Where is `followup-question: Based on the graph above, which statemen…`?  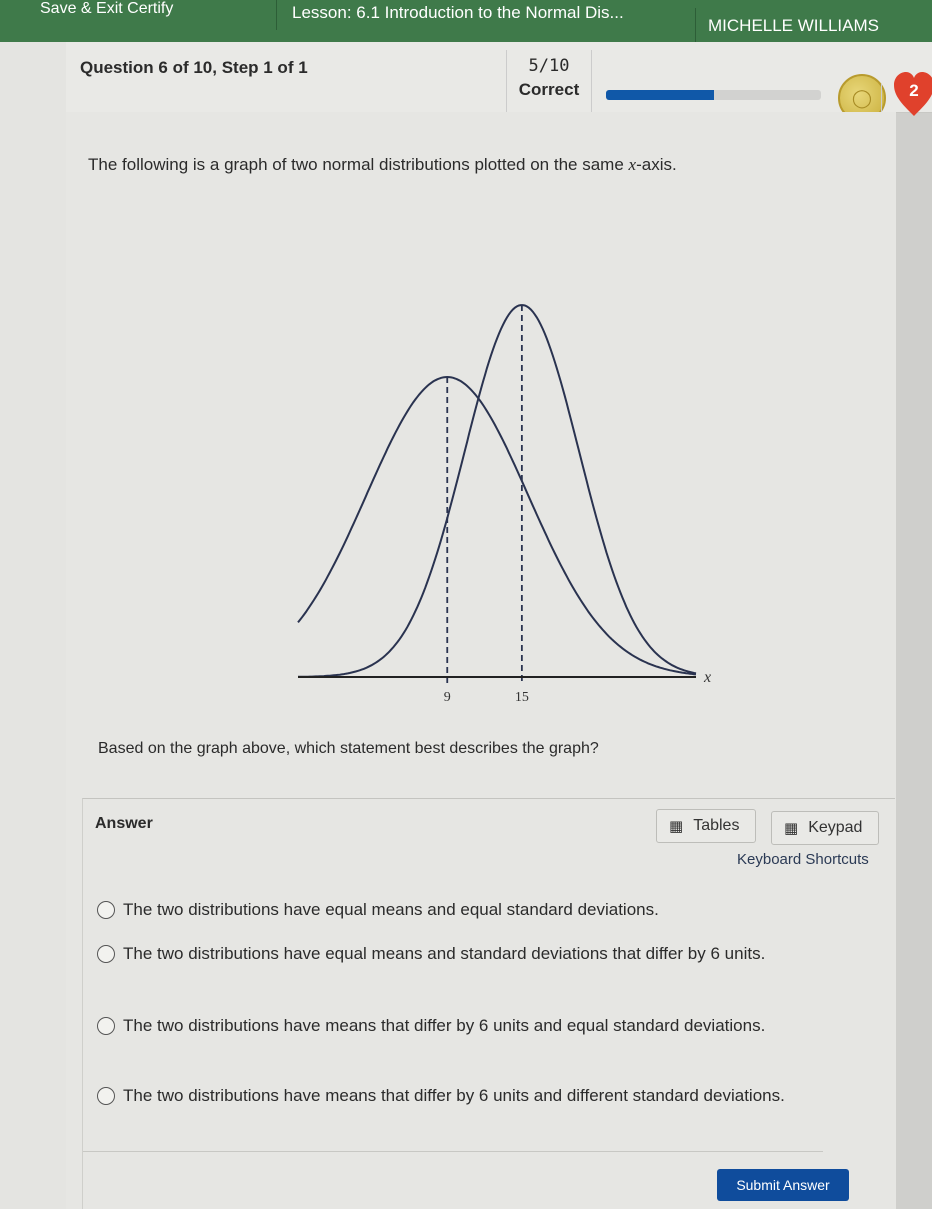 followup-question: Based on the graph above, which statemen… is located at coordinates (348, 748).